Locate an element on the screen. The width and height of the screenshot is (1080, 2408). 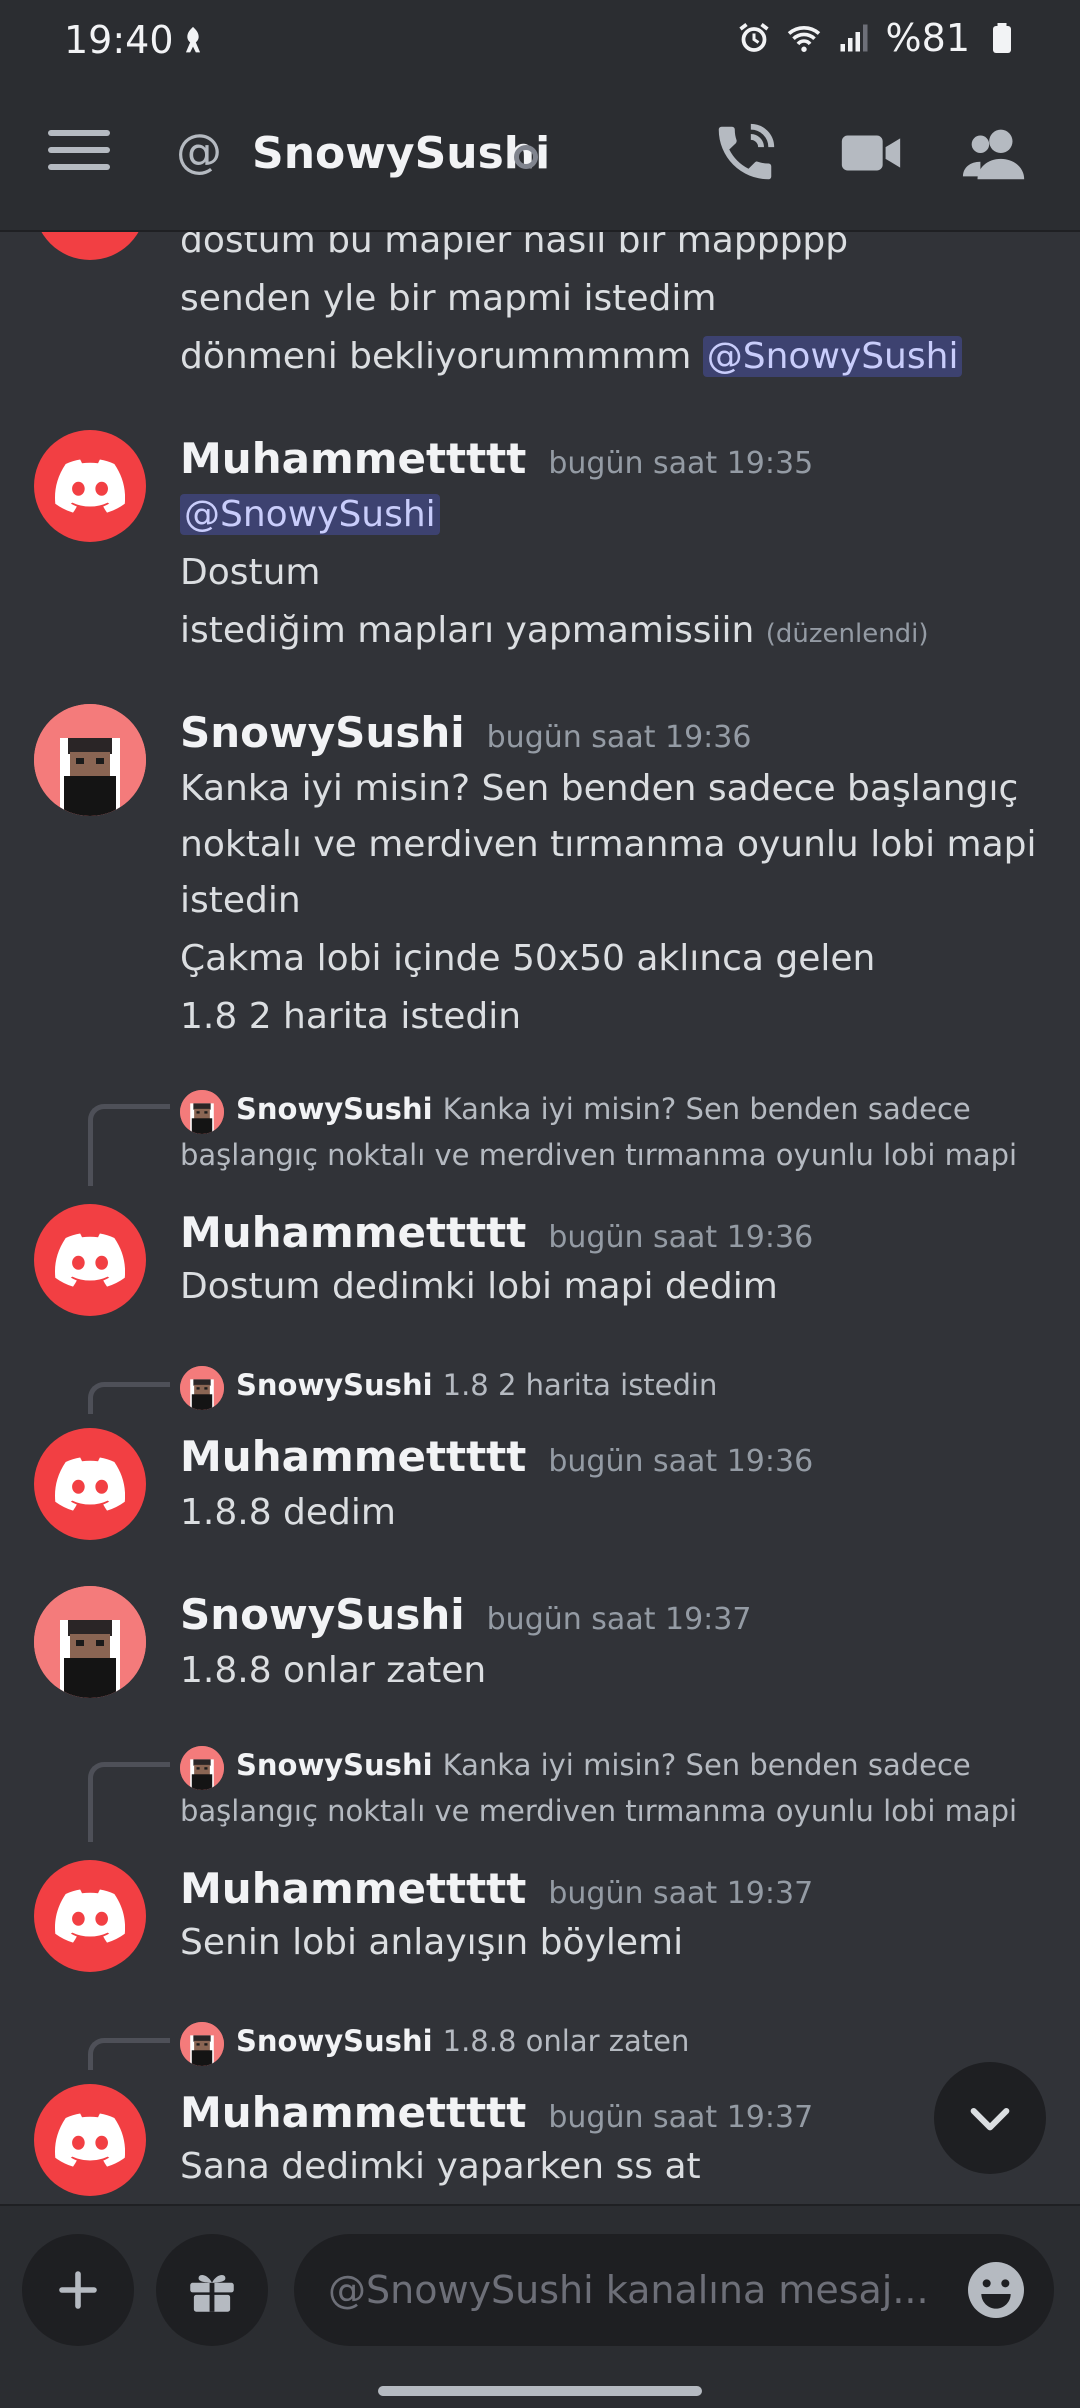
reply-author: SnowySushi 1.8 2 harita istedin is located at coordinates (476, 1385).